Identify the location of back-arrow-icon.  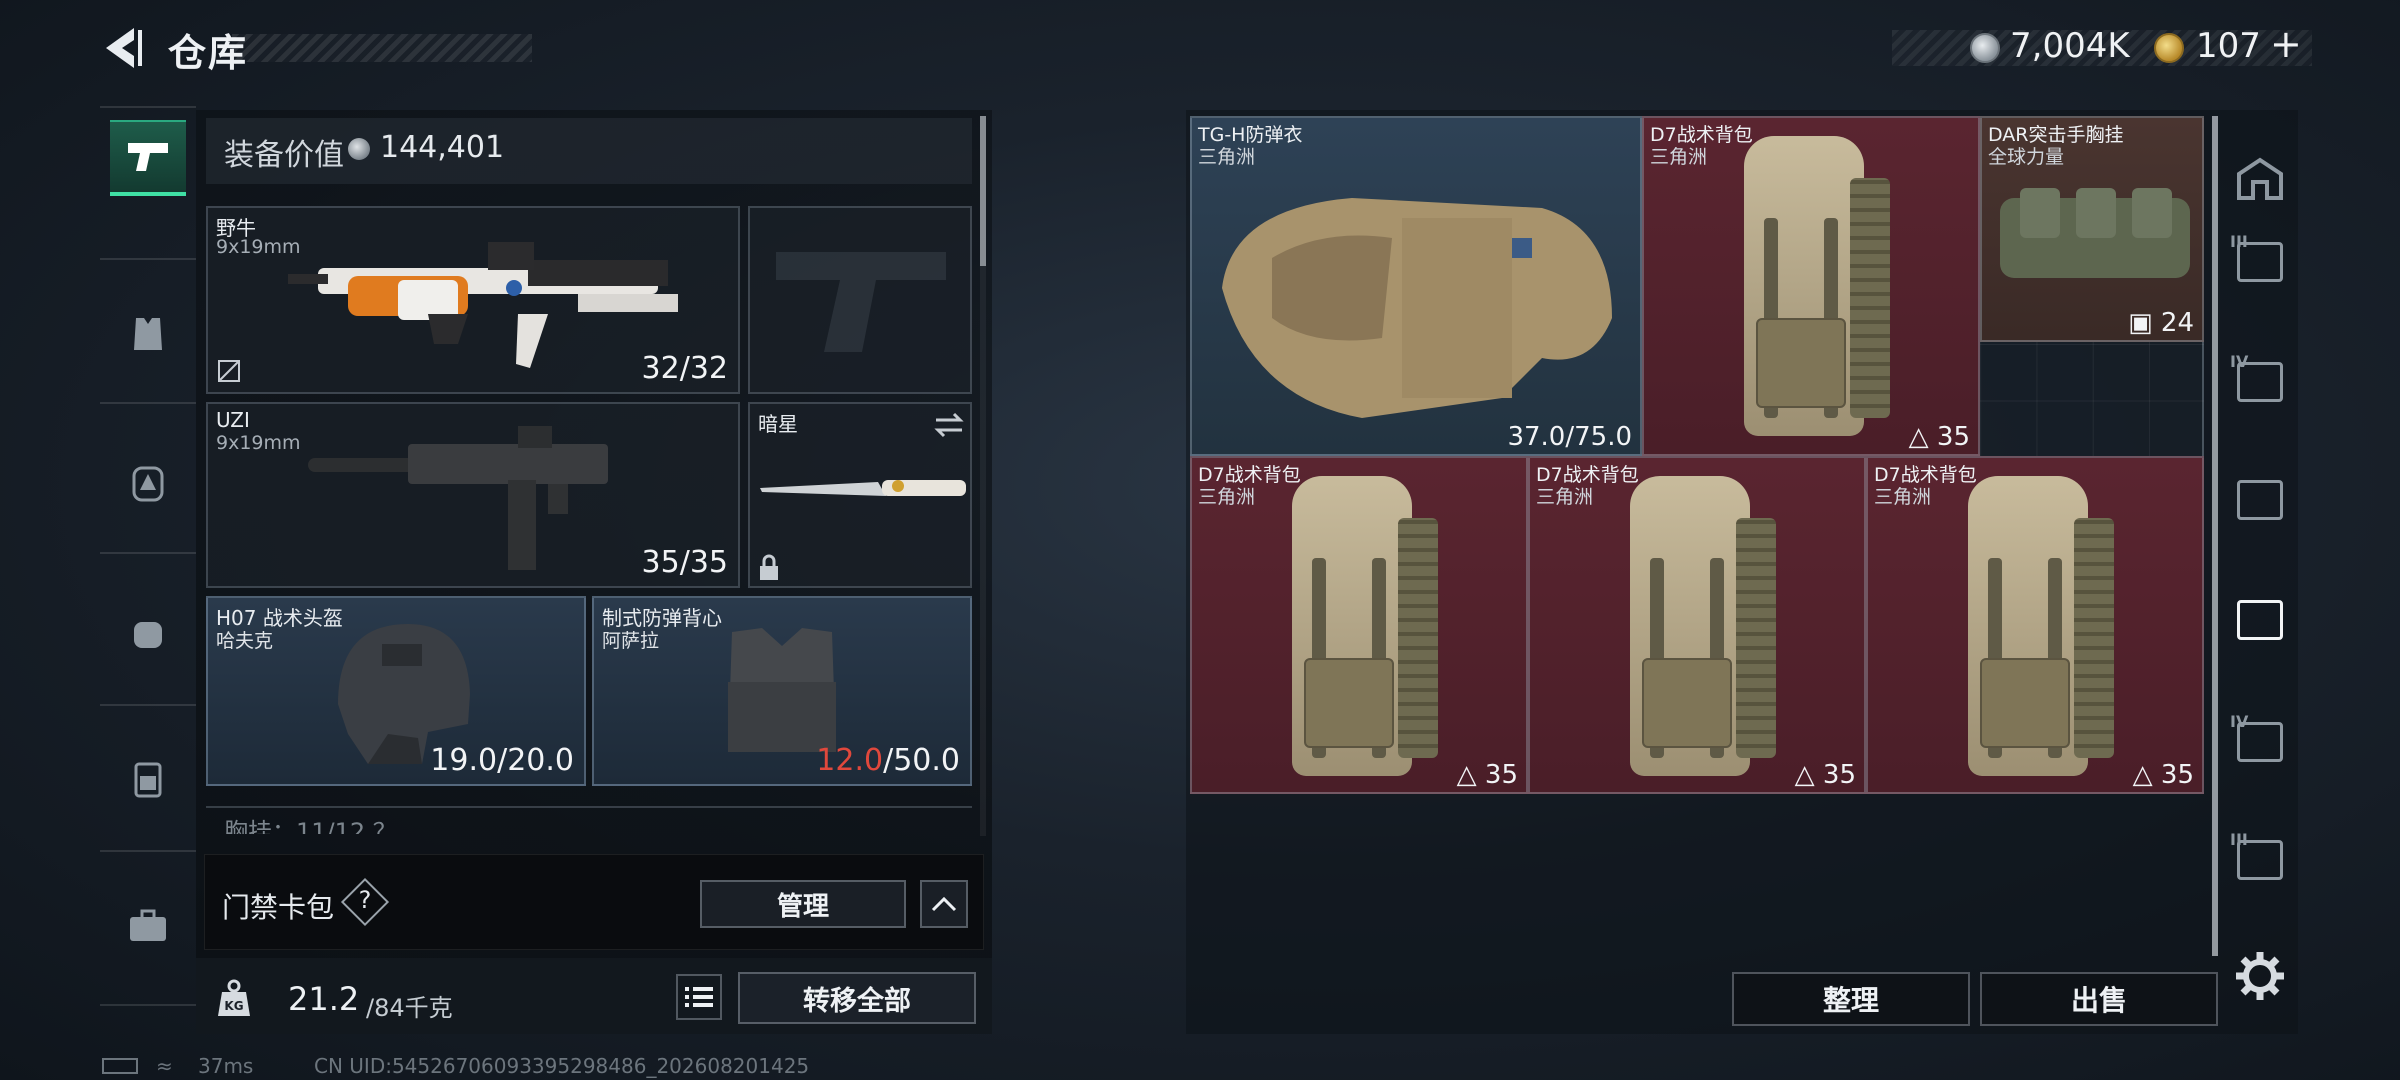
(124, 48).